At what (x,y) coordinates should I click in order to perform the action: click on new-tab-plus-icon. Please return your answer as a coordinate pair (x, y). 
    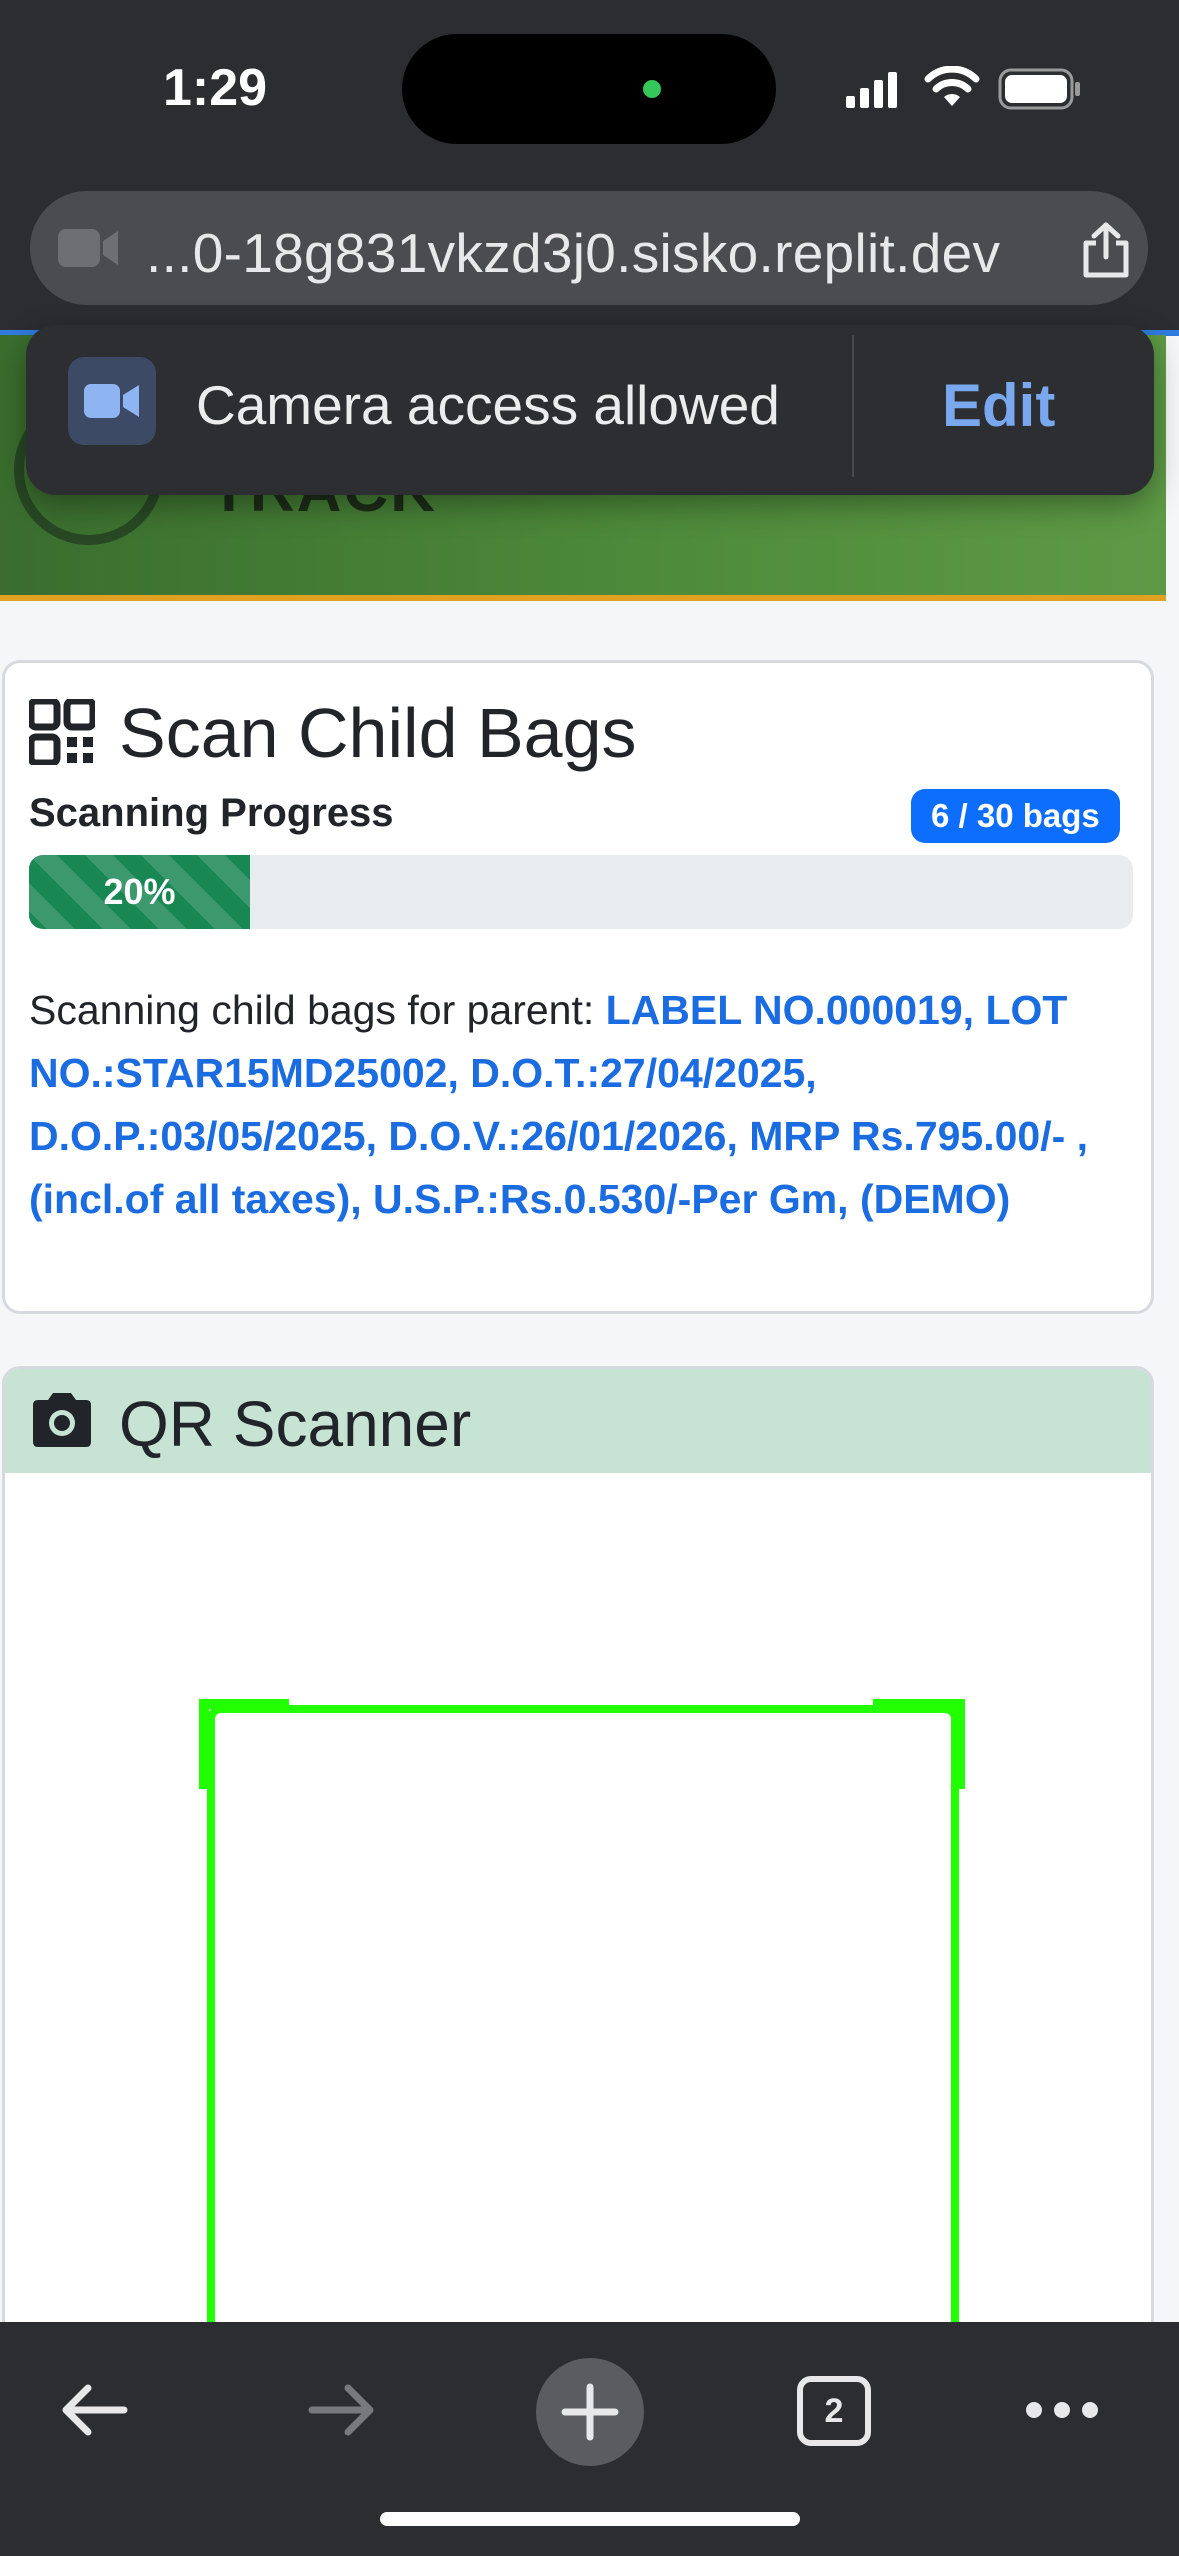
    Looking at the image, I should click on (590, 2412).